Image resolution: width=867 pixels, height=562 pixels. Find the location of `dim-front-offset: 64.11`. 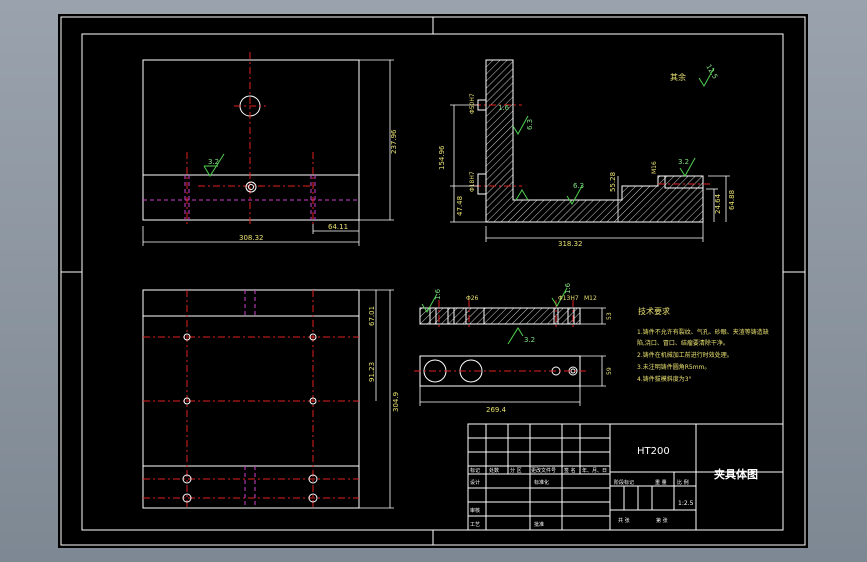

dim-front-offset: 64.11 is located at coordinates (338, 227).